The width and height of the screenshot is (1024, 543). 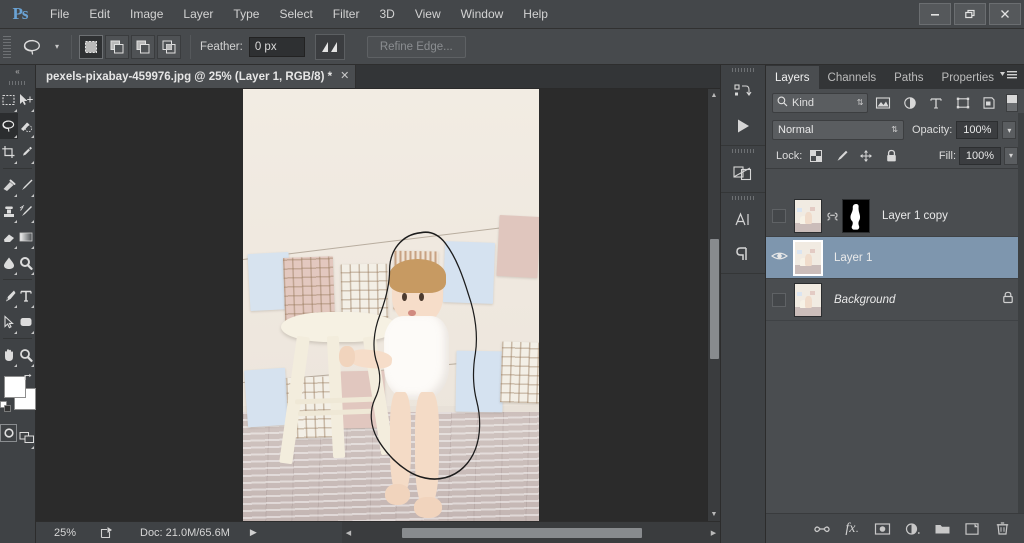 What do you see at coordinates (883, 103) in the screenshot?
I see `filter-pixel-layers-icon` at bounding box center [883, 103].